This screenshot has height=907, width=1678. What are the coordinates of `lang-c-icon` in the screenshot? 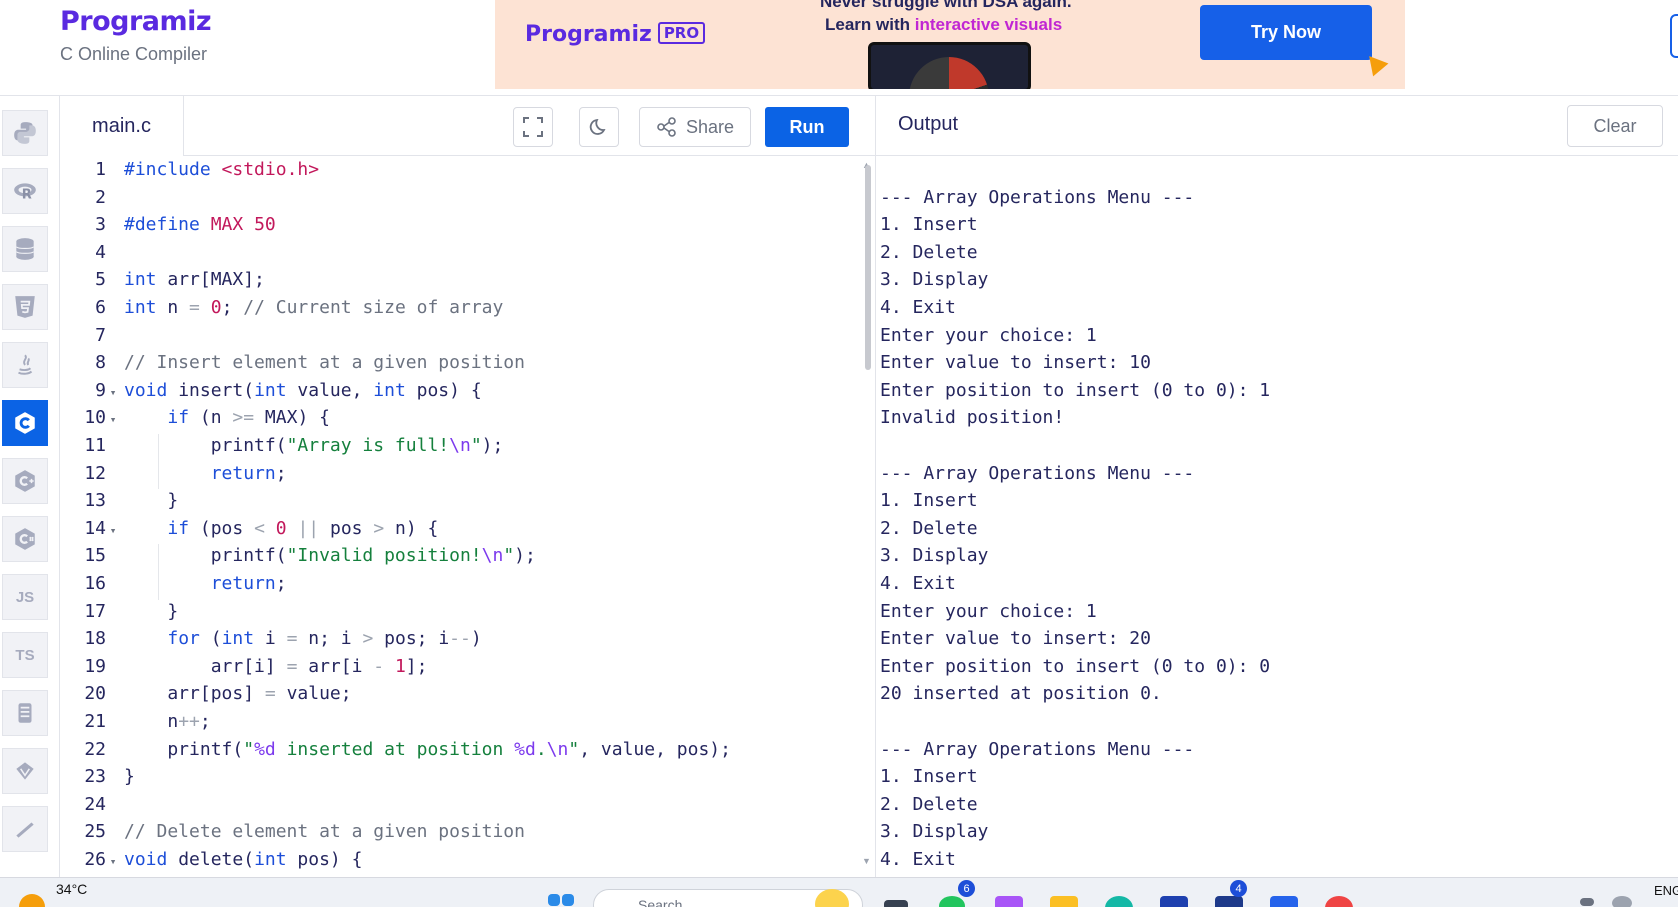 It's located at (25, 423).